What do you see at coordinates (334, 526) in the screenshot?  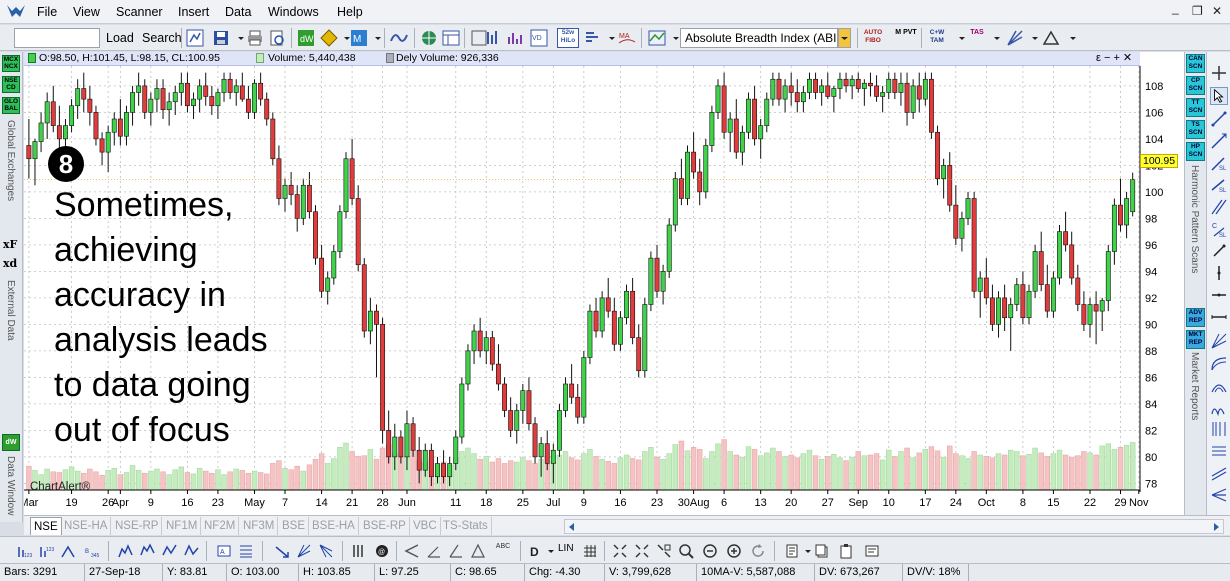 I see `tab-bse-ha: BSE-HA` at bounding box center [334, 526].